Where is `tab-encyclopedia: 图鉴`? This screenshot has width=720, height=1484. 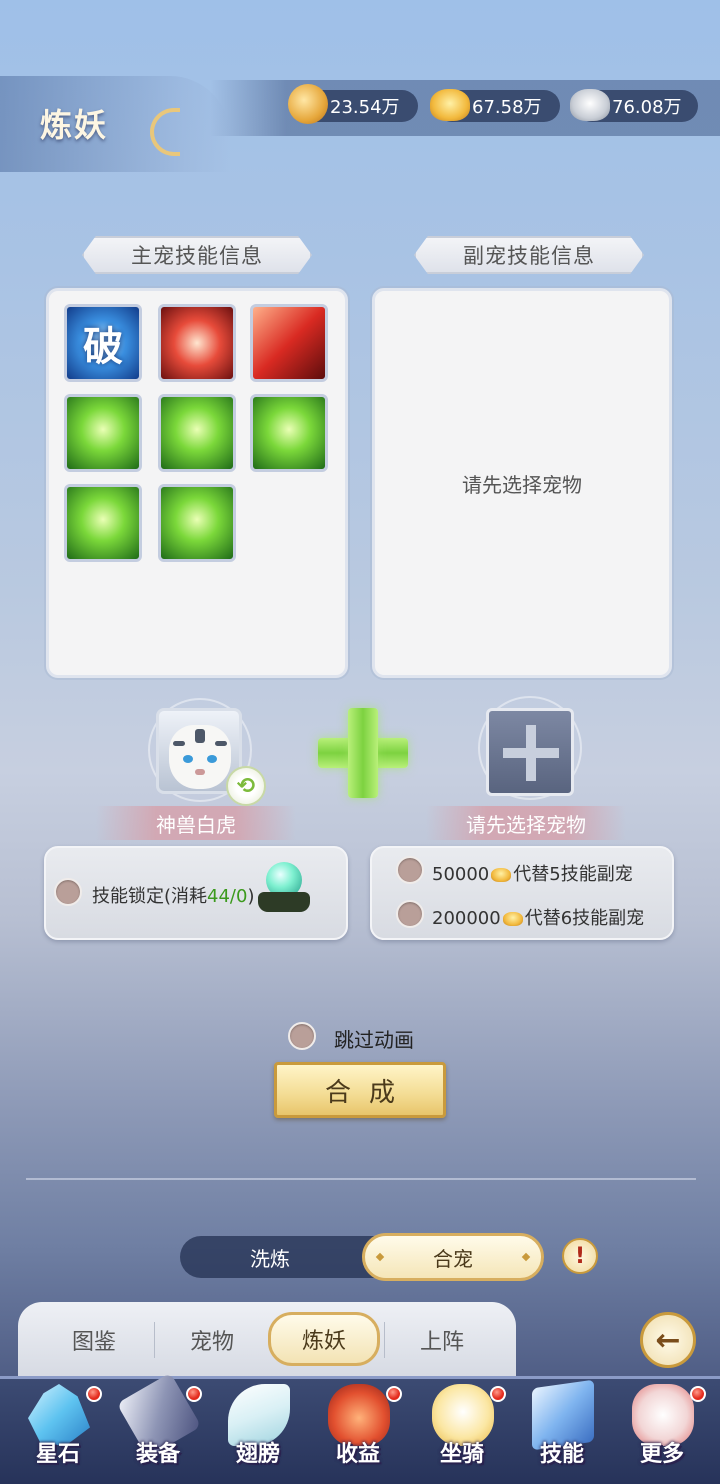 tab-encyclopedia: 图鉴 is located at coordinates (94, 1340).